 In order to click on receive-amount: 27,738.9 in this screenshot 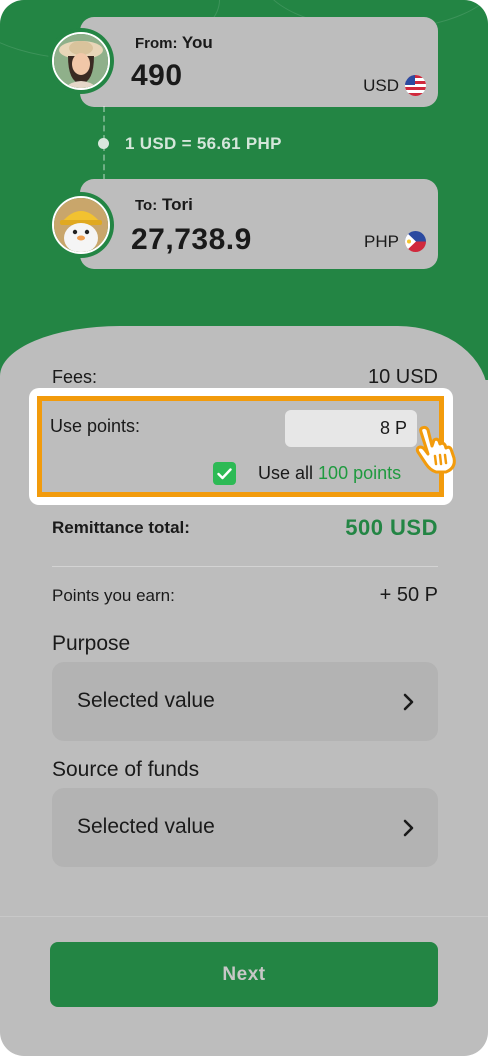, I will do `click(191, 240)`.